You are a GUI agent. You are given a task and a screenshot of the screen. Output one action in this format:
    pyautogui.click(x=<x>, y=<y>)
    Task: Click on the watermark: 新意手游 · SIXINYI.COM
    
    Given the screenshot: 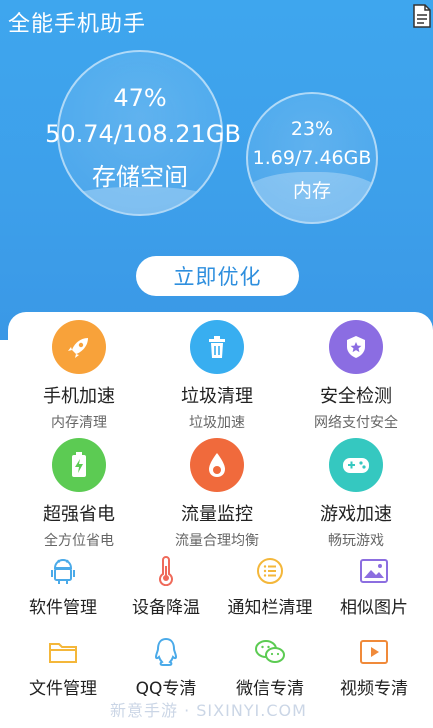 What is the action you would take?
    pyautogui.click(x=208, y=710)
    